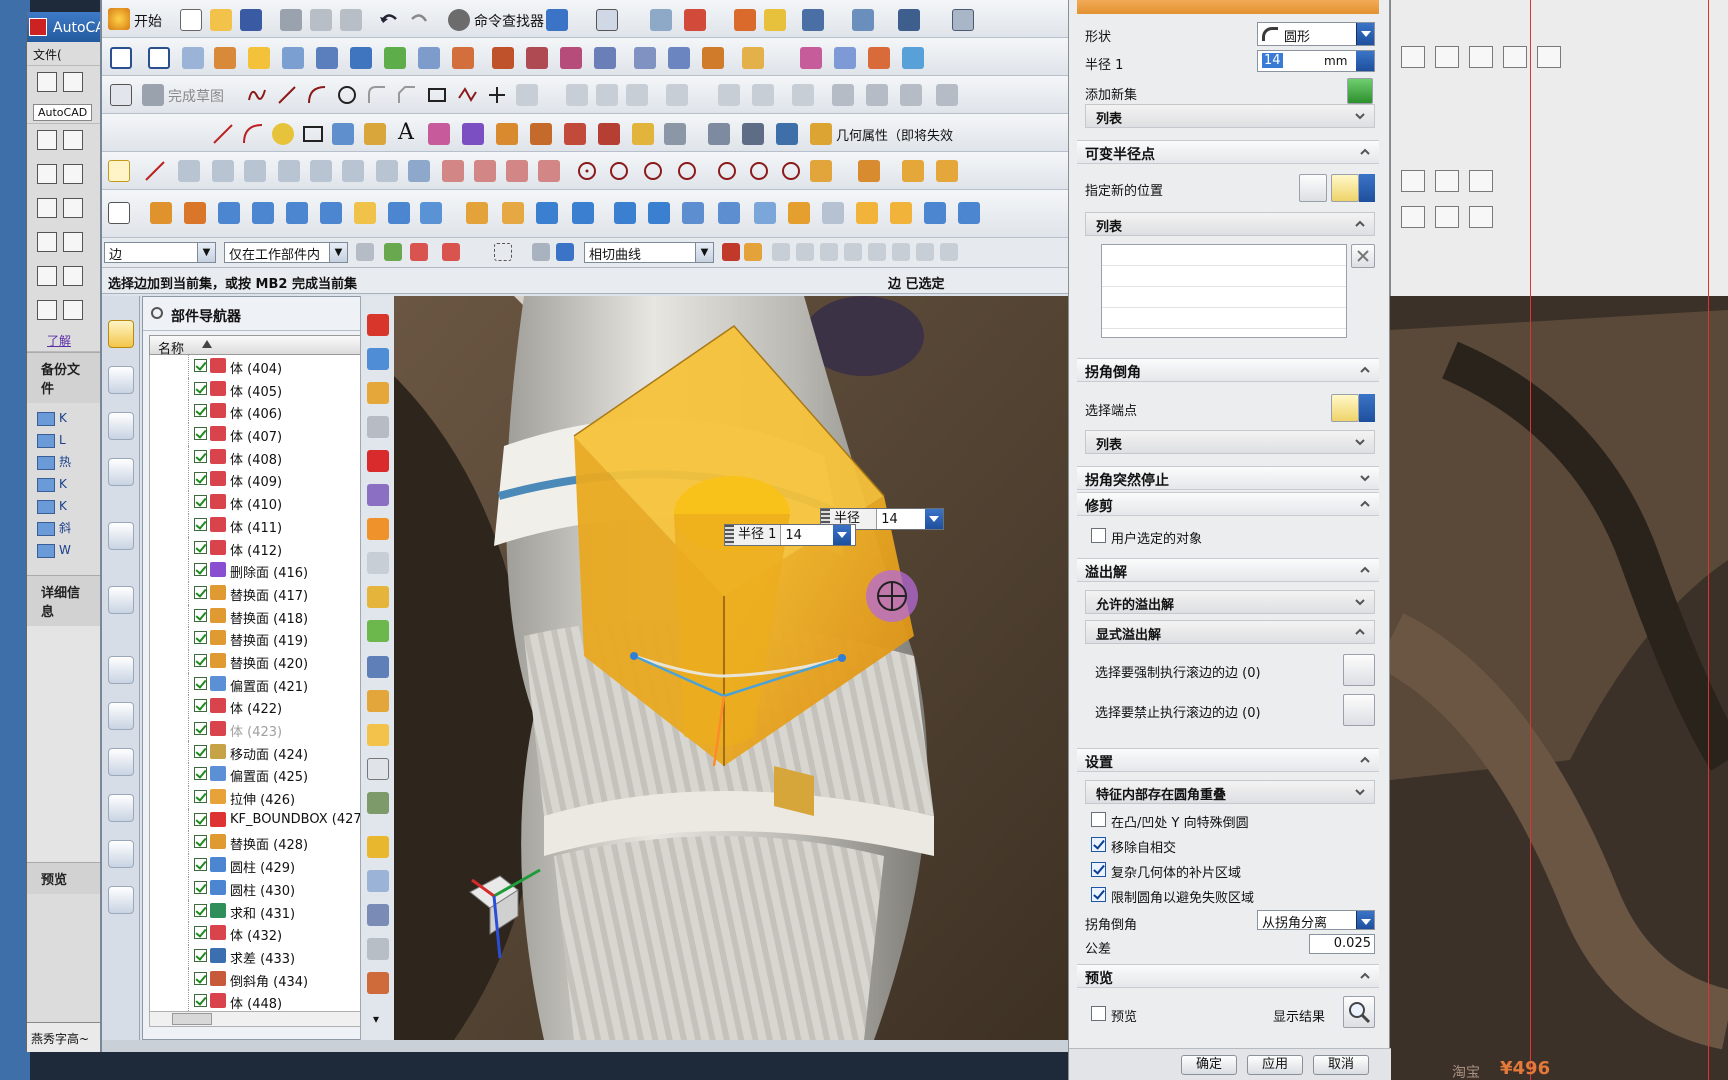 Image resolution: width=1728 pixels, height=1080 pixels. What do you see at coordinates (223, 134) in the screenshot?
I see `line-tool-icon` at bounding box center [223, 134].